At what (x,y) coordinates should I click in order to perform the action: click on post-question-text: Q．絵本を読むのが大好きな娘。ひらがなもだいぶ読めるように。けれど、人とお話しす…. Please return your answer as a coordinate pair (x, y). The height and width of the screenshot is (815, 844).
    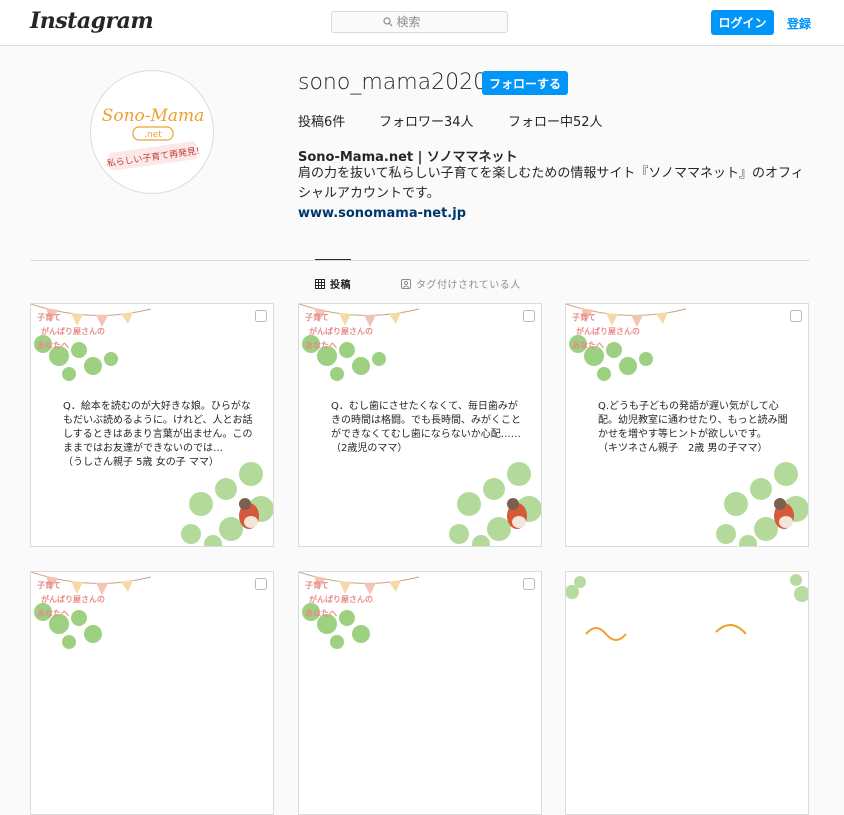
    Looking at the image, I should click on (158, 434).